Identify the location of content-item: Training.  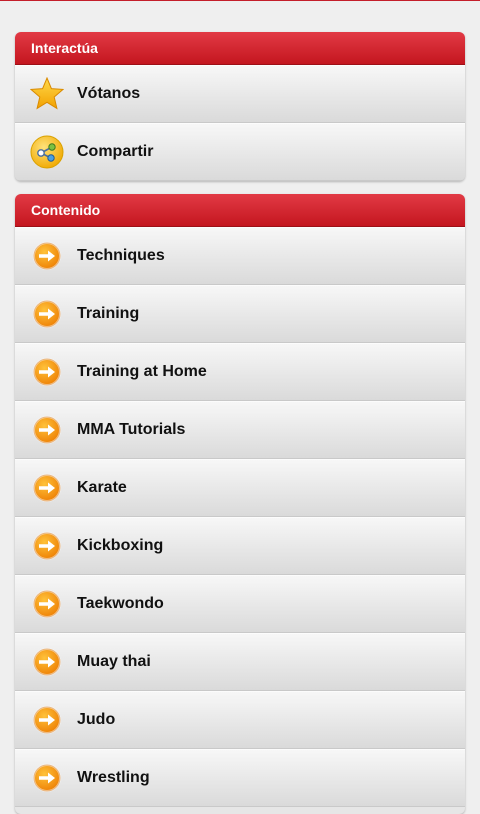
(240, 314).